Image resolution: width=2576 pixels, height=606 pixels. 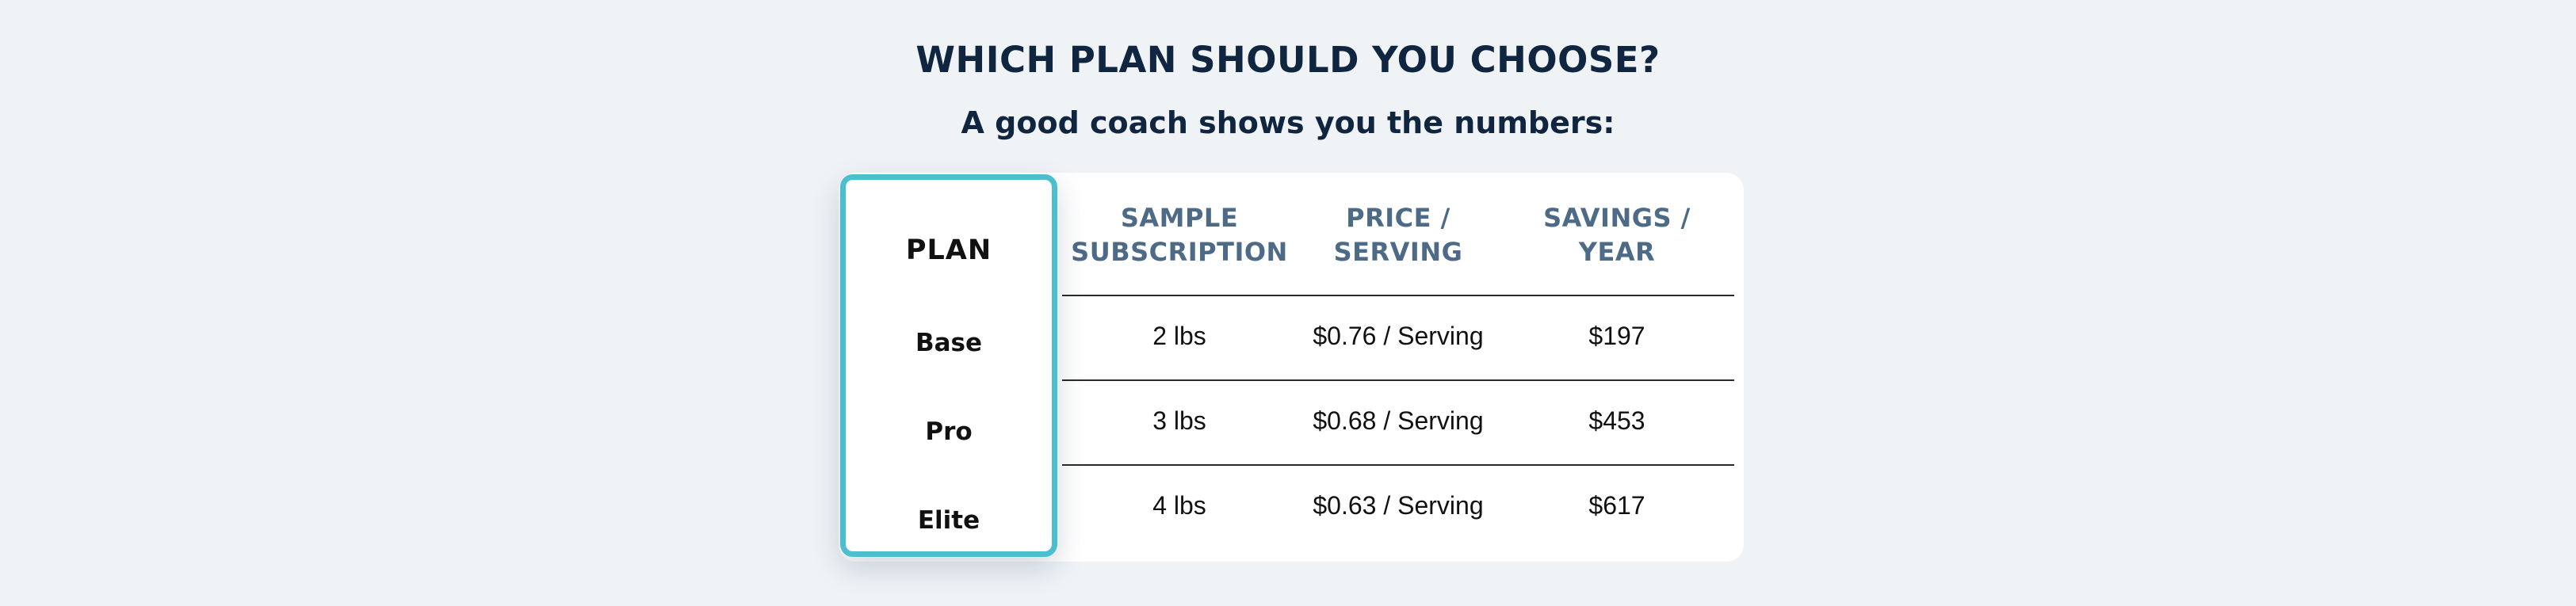 I want to click on column-header-savings-per-year: SAVINGS / YEAR, so click(x=1617, y=235).